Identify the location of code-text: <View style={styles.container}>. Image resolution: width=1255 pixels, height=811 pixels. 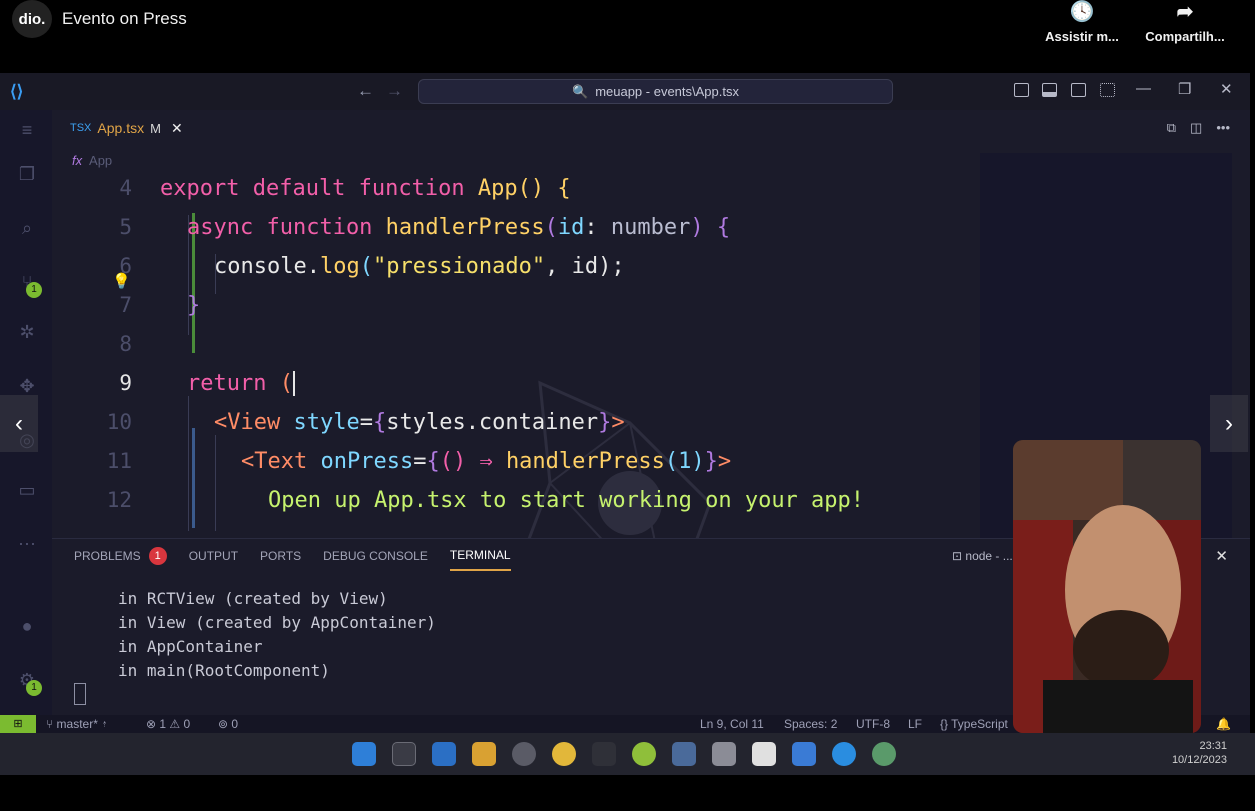
(419, 422).